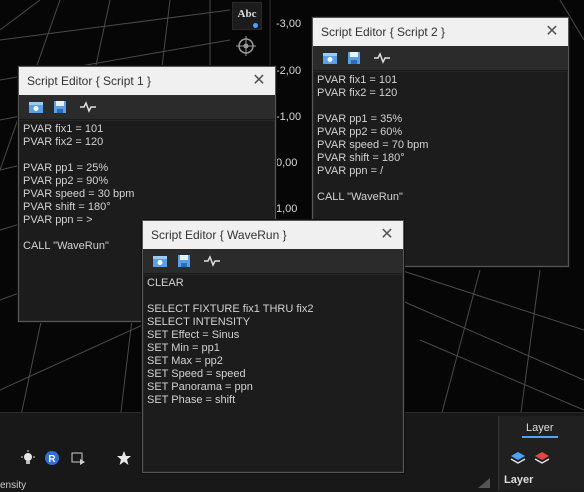 The width and height of the screenshot is (584, 492). I want to click on axis-label-3: 0,00, so click(287, 163).